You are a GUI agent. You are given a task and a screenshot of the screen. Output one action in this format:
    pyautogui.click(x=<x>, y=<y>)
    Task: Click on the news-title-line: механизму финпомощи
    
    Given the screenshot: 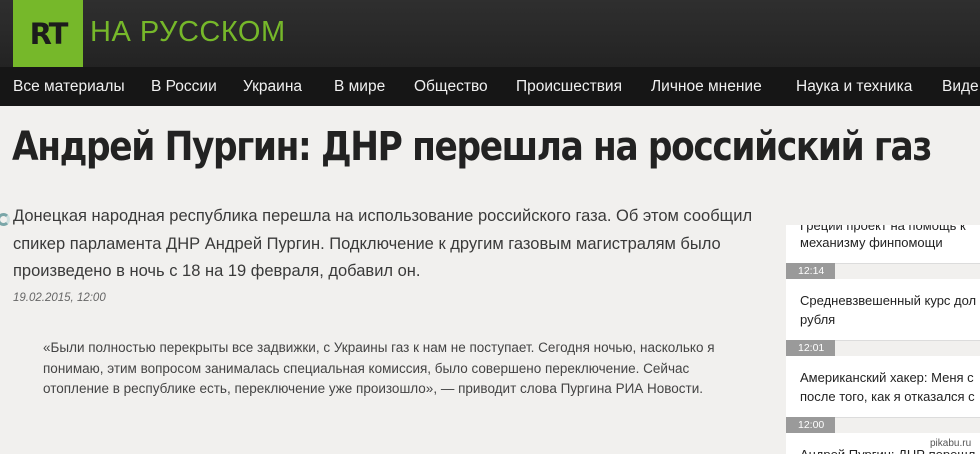 What is the action you would take?
    pyautogui.click(x=871, y=242)
    